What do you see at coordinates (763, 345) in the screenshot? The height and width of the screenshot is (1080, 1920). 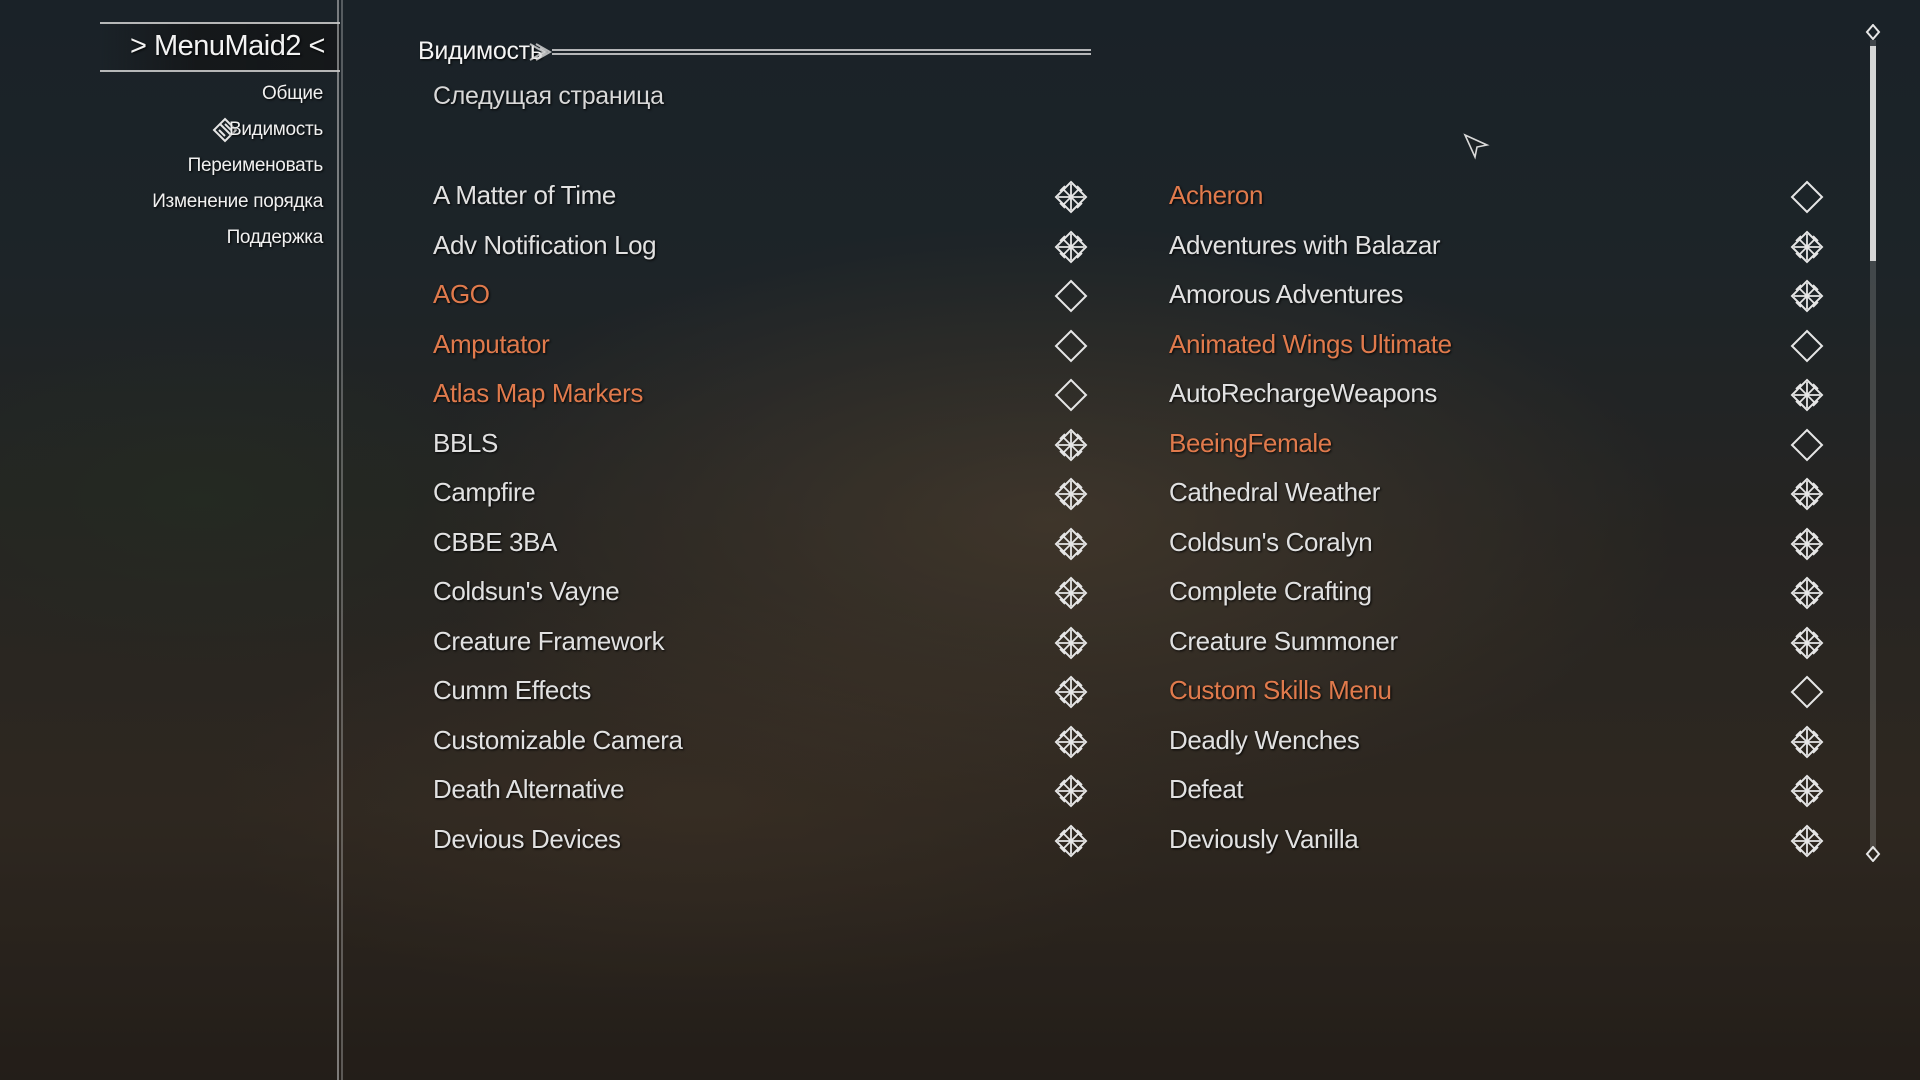 I see `left-column-row: Amputator` at bounding box center [763, 345].